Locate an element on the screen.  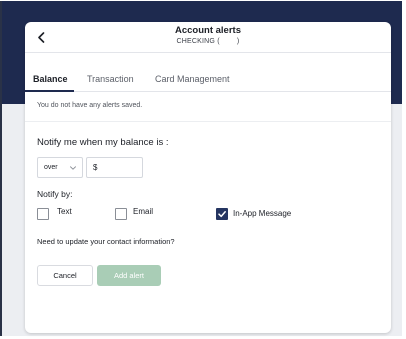
check-icon is located at coordinates (222, 214).